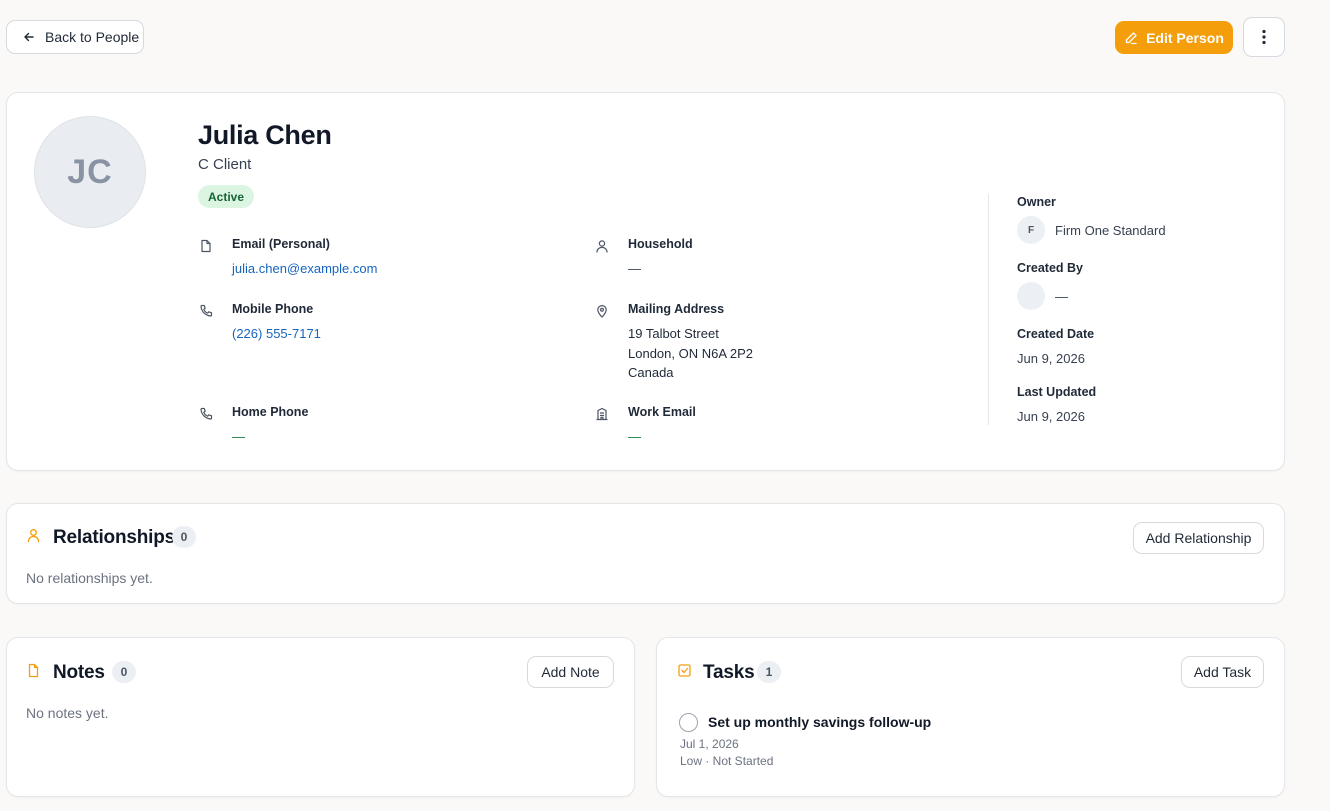 This screenshot has height=811, width=1330. What do you see at coordinates (29, 37) in the screenshot?
I see `arrow-left-icon` at bounding box center [29, 37].